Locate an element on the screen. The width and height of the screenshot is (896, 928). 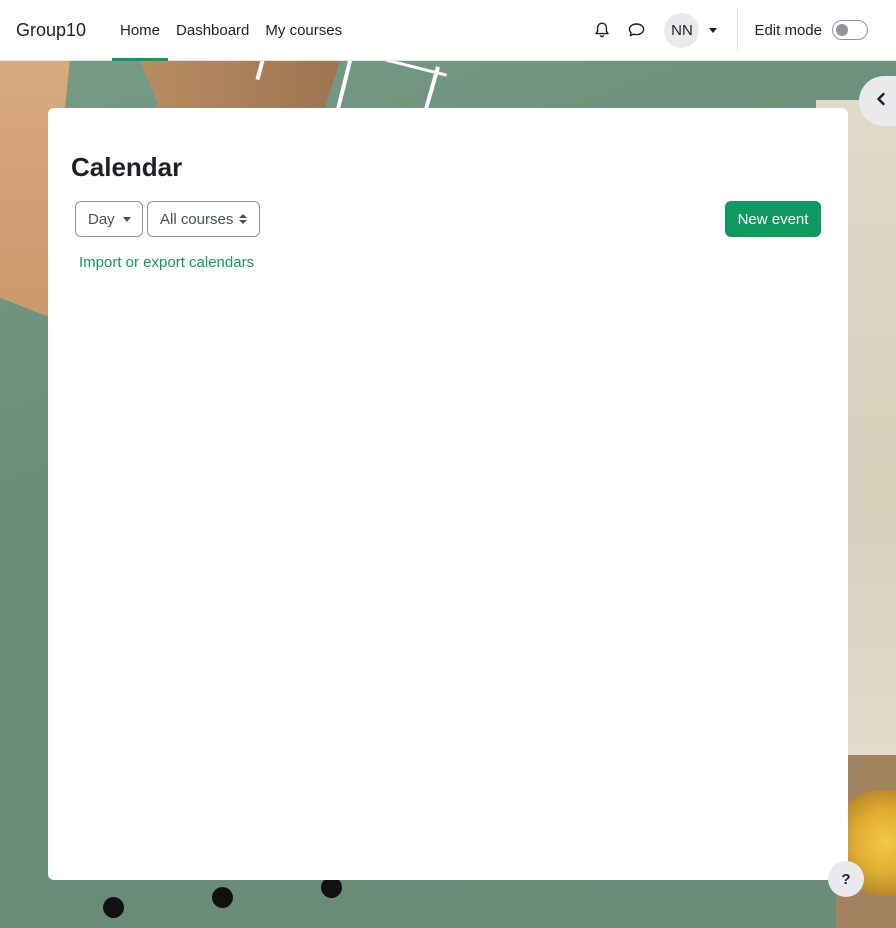
navbar-divider is located at coordinates (738, 30).